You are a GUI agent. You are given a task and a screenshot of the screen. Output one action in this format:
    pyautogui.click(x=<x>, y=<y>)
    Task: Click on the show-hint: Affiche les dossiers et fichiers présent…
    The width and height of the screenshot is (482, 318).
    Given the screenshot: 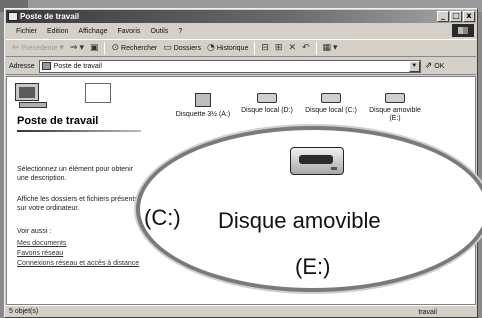 What is the action you would take?
    pyautogui.click(x=77, y=204)
    